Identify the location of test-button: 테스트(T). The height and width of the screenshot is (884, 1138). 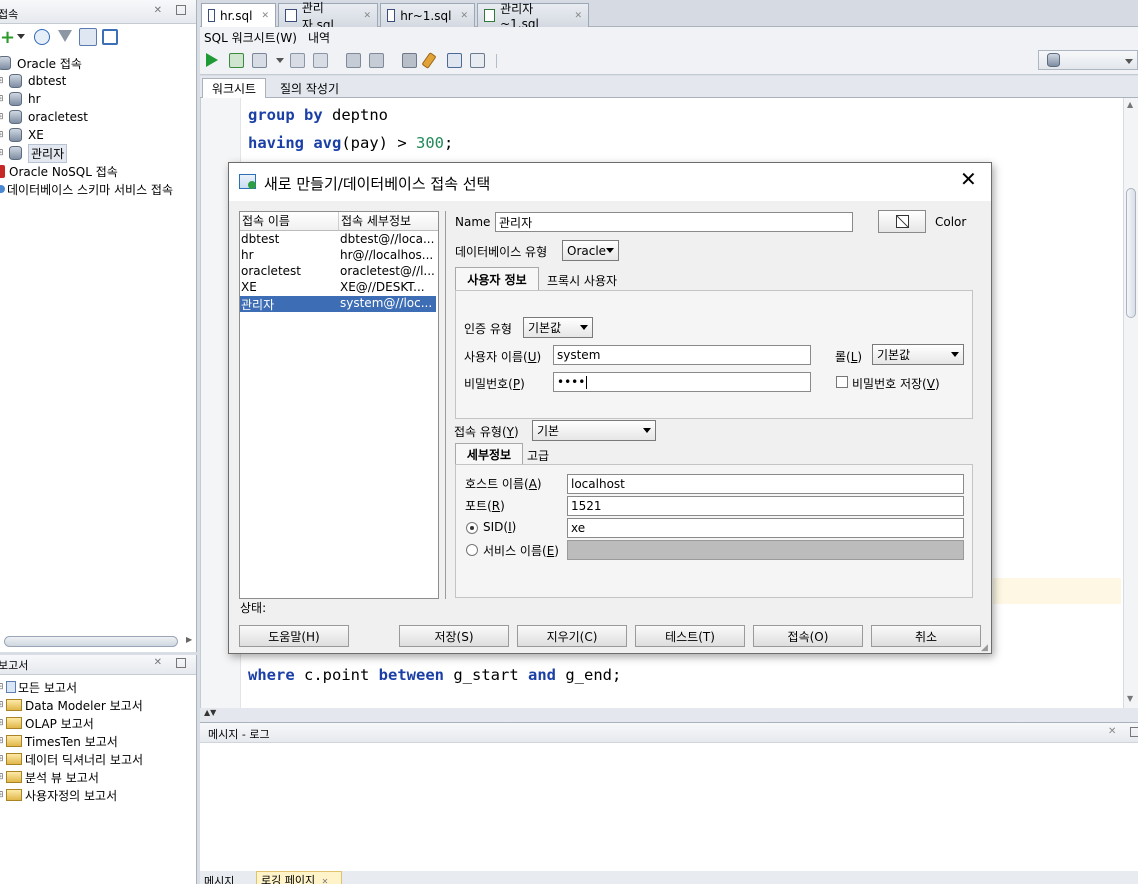
(690, 636).